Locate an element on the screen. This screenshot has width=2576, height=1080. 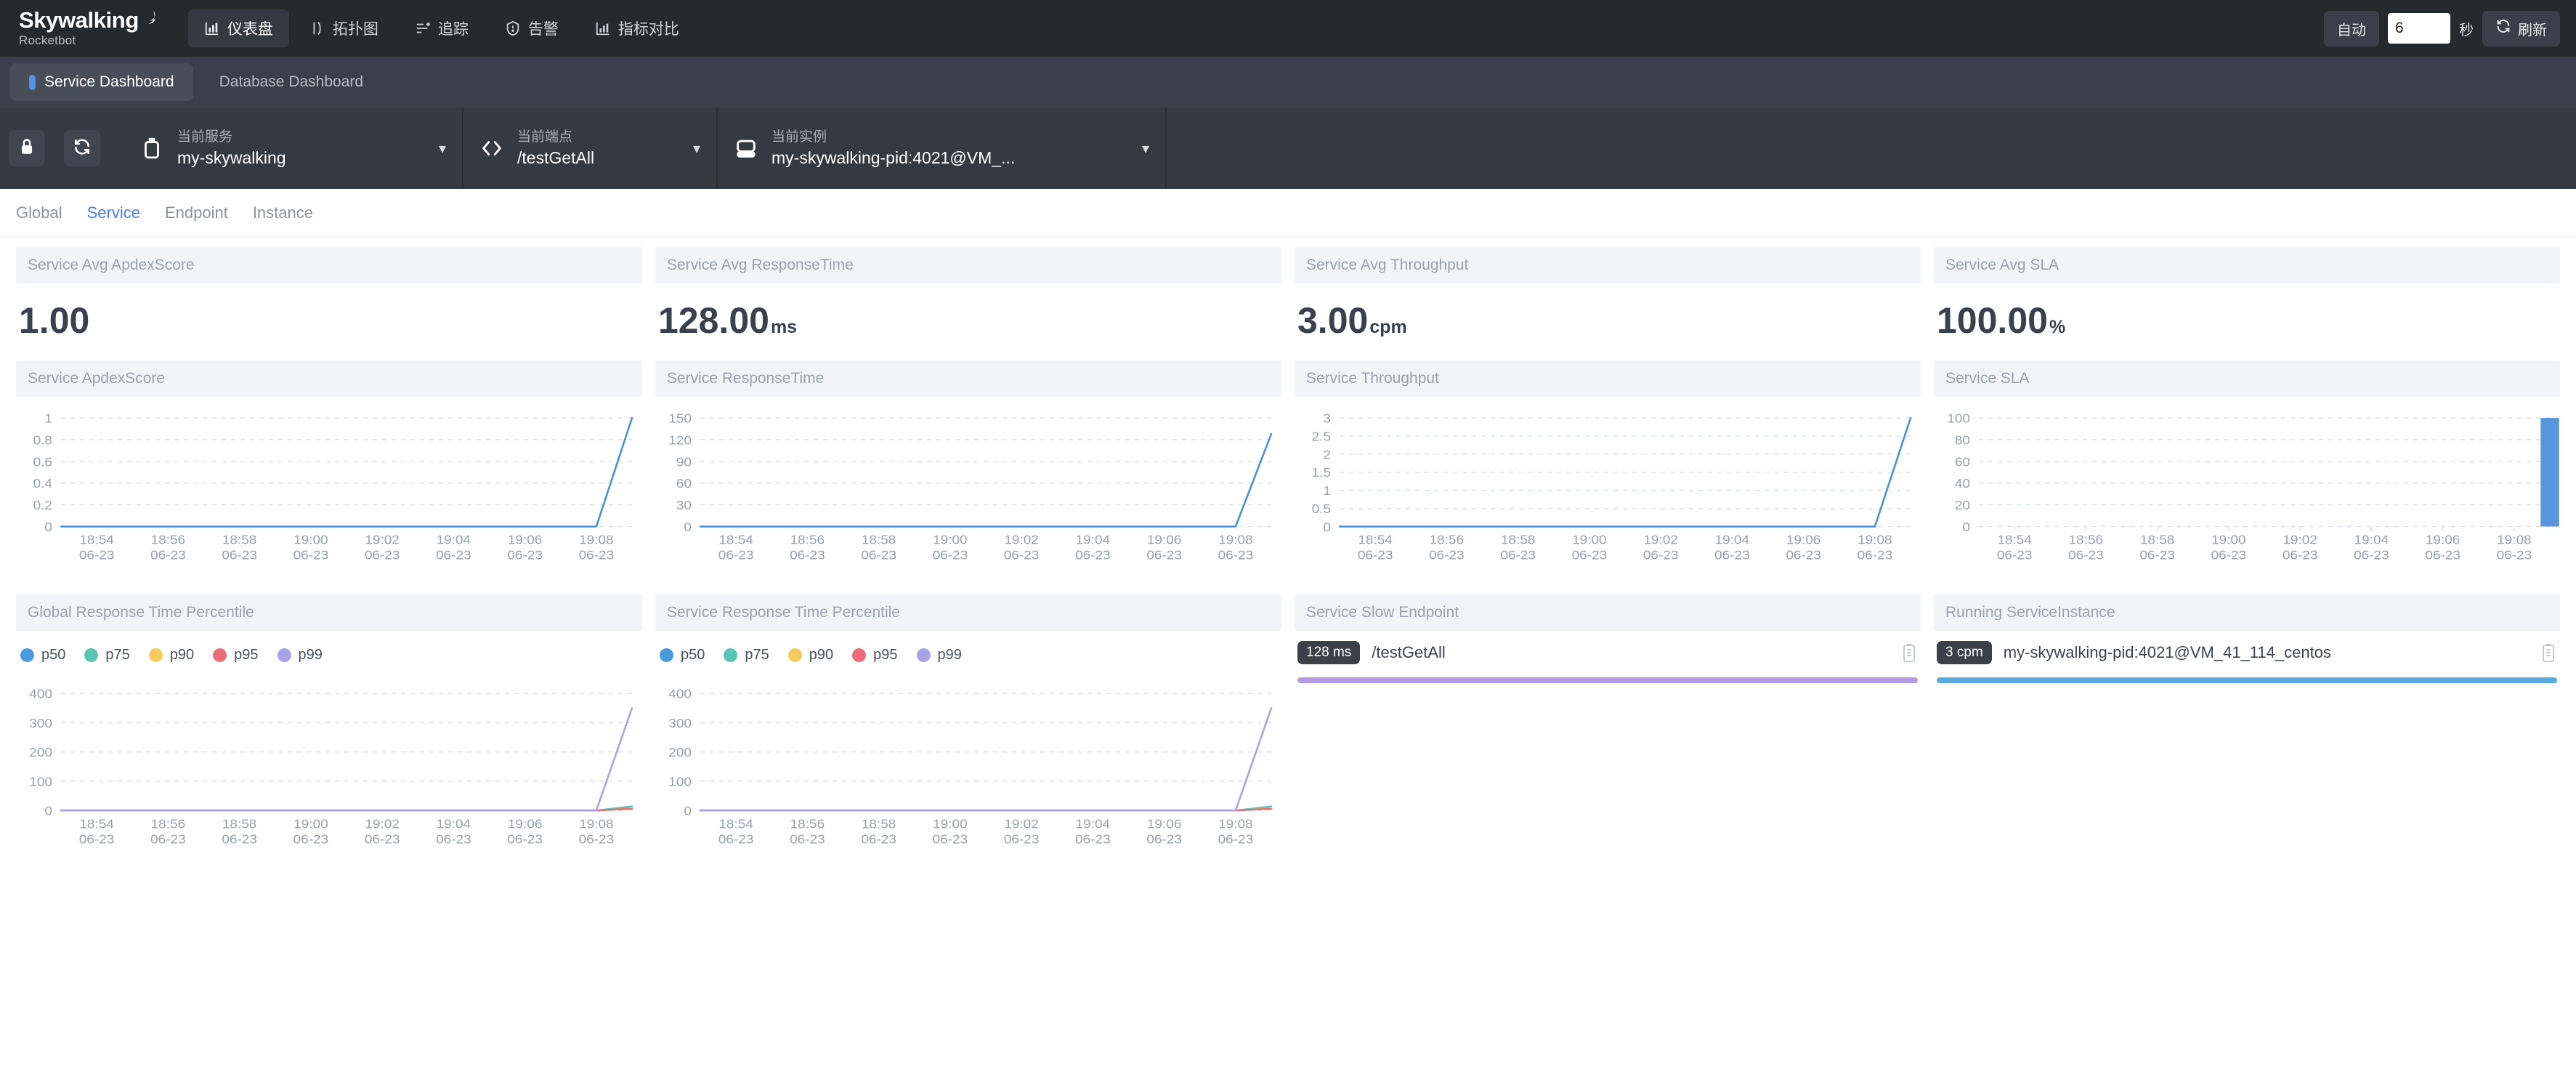
svg-text: 0.2 is located at coordinates (42, 505).